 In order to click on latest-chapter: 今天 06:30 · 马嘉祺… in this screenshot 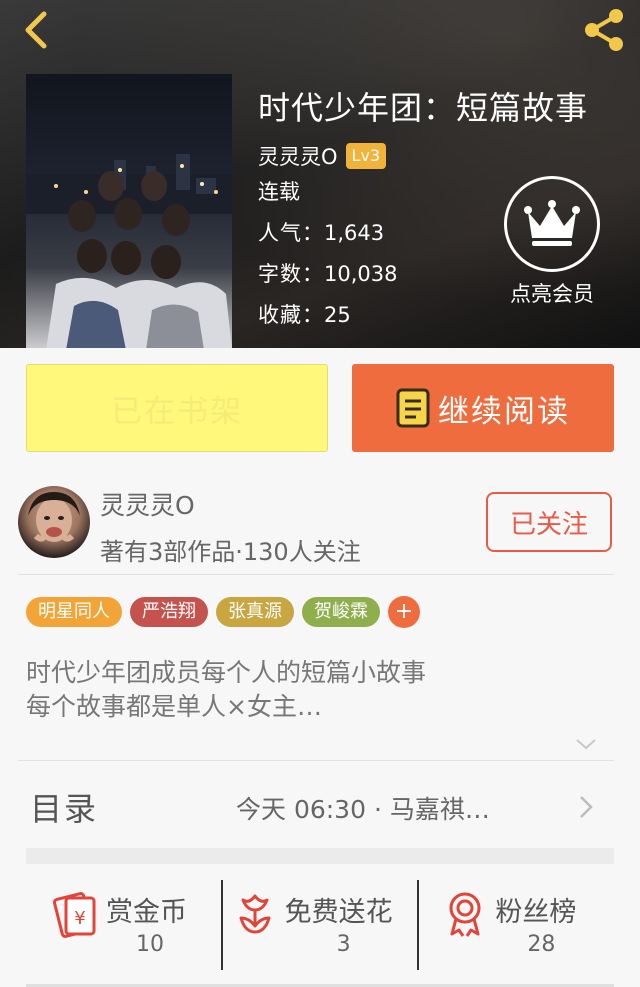, I will do `click(363, 809)`.